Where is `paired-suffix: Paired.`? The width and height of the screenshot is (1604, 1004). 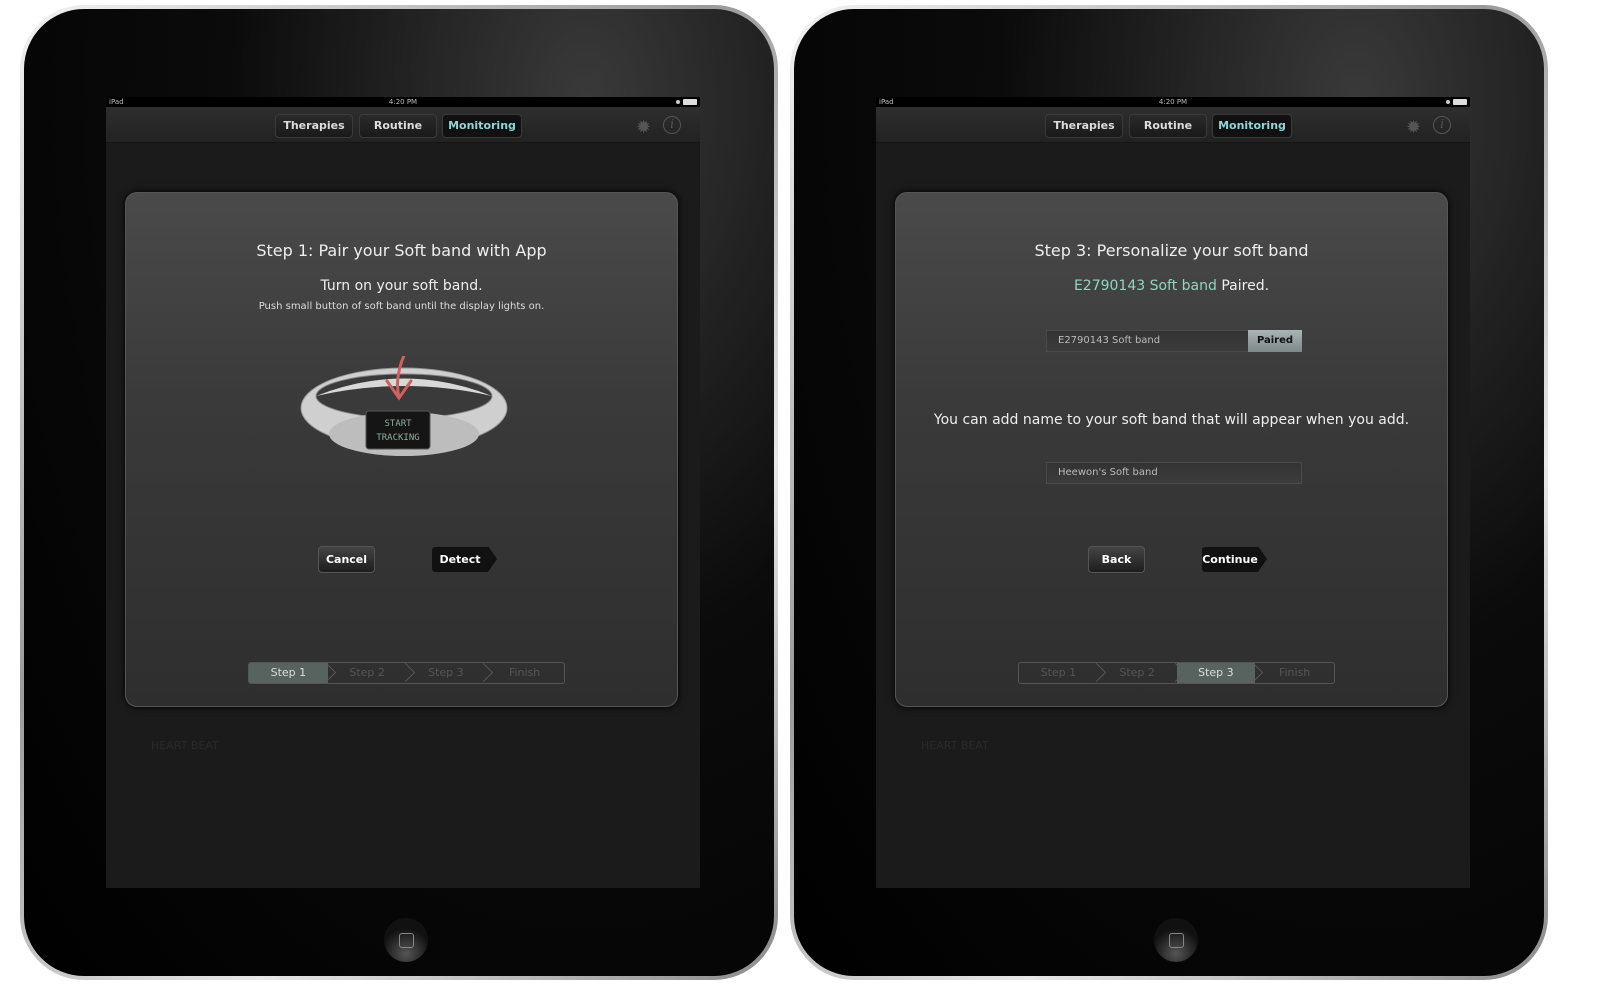
paired-suffix: Paired. is located at coordinates (1245, 286).